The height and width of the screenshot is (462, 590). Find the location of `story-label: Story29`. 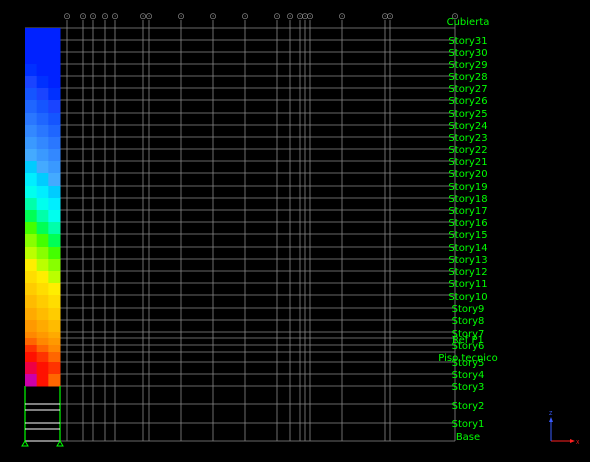

story-label: Story29 is located at coordinates (467, 65).